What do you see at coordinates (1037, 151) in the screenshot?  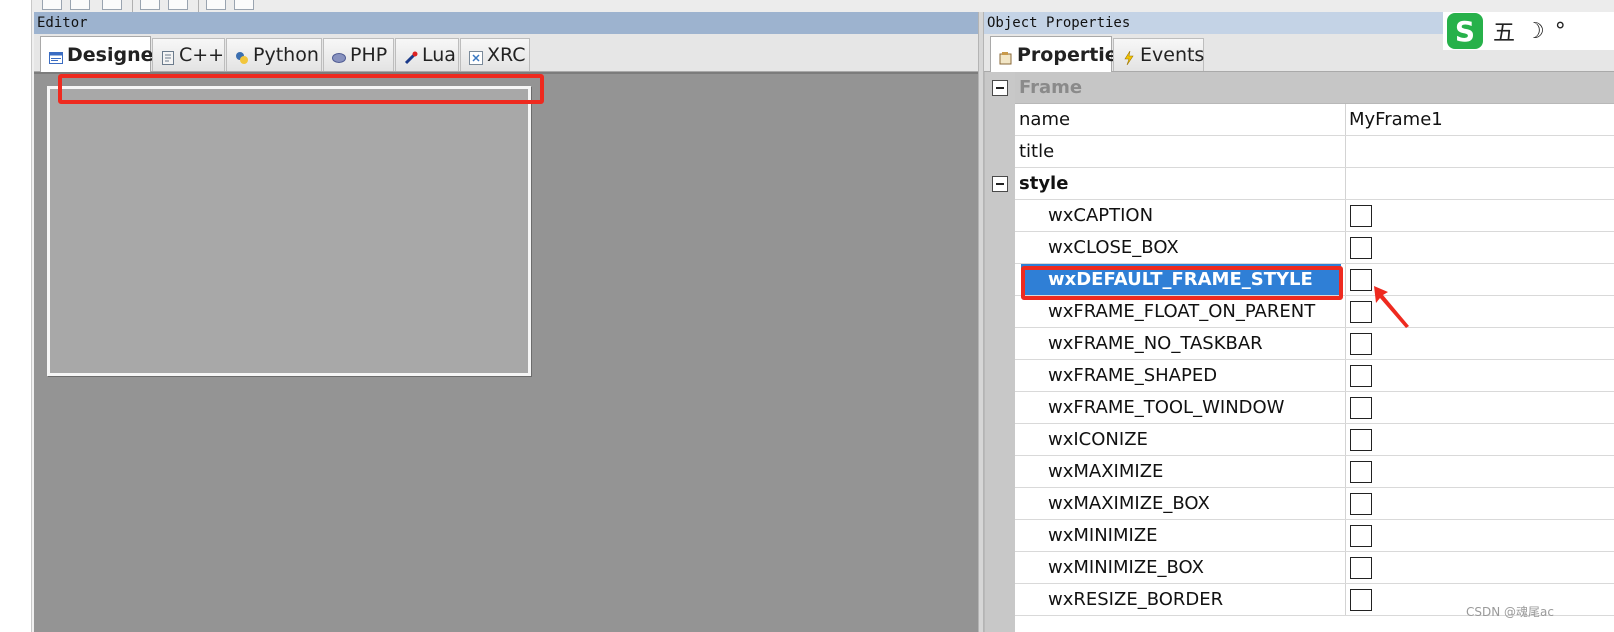 I see `property-name: title` at bounding box center [1037, 151].